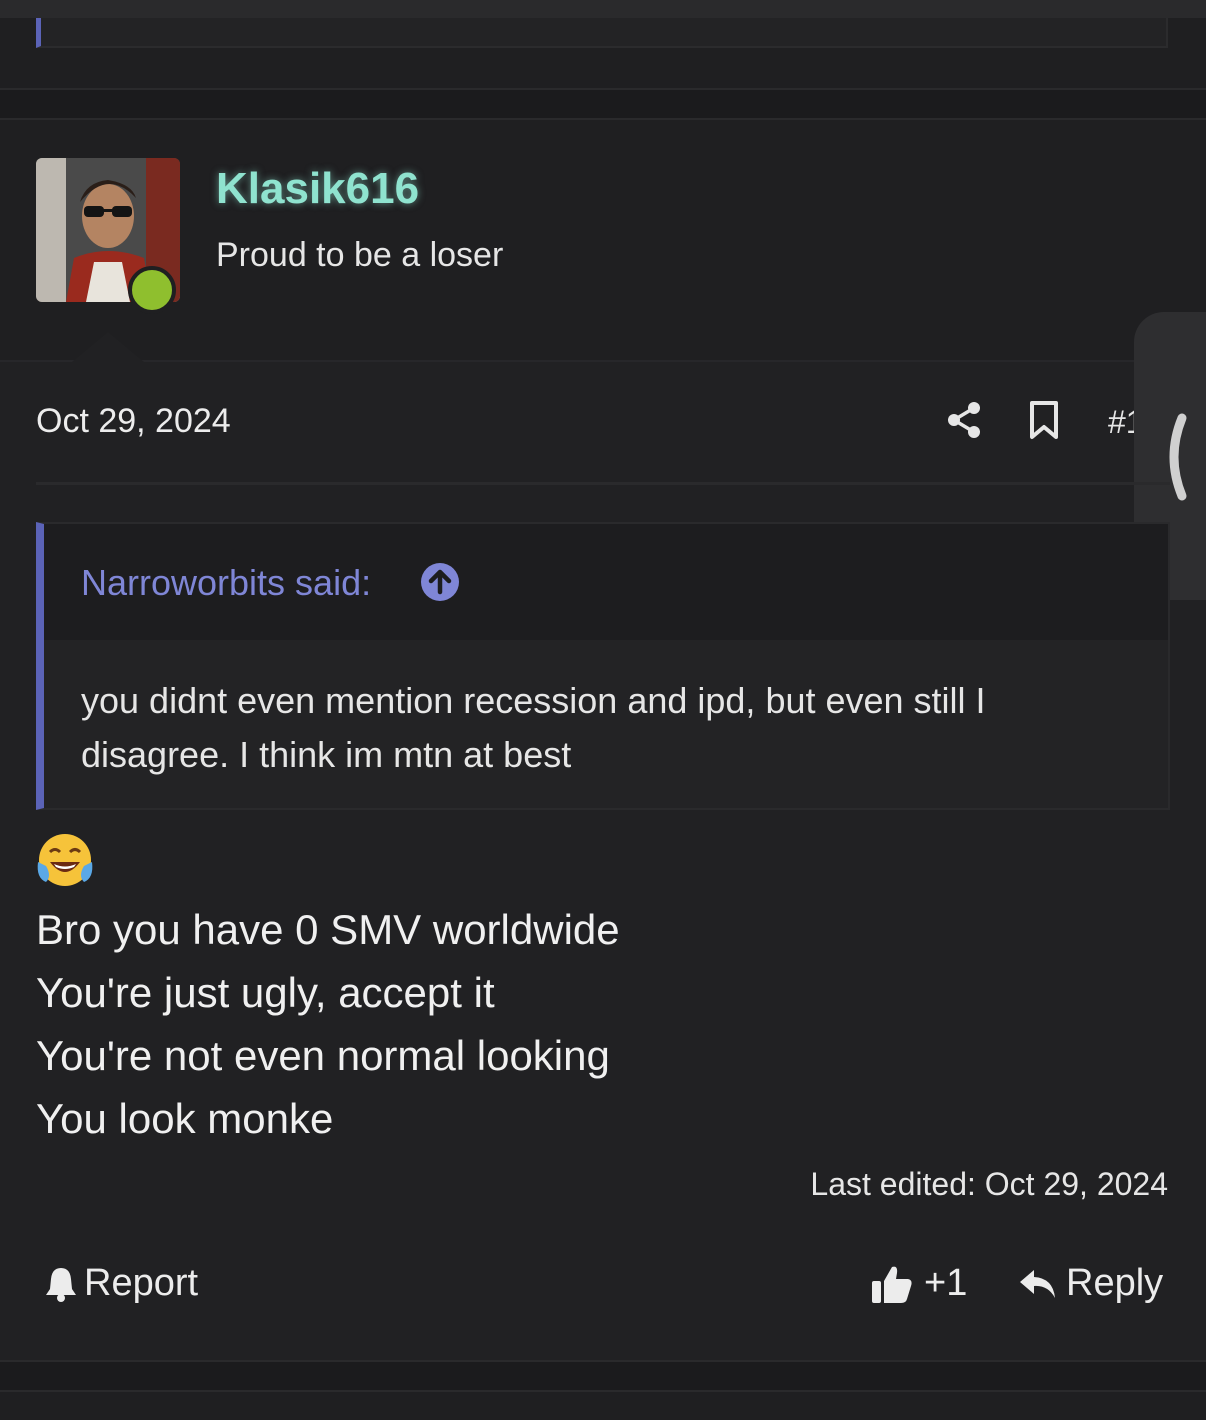  I want to click on reply-button: Reply, so click(1090, 1283).